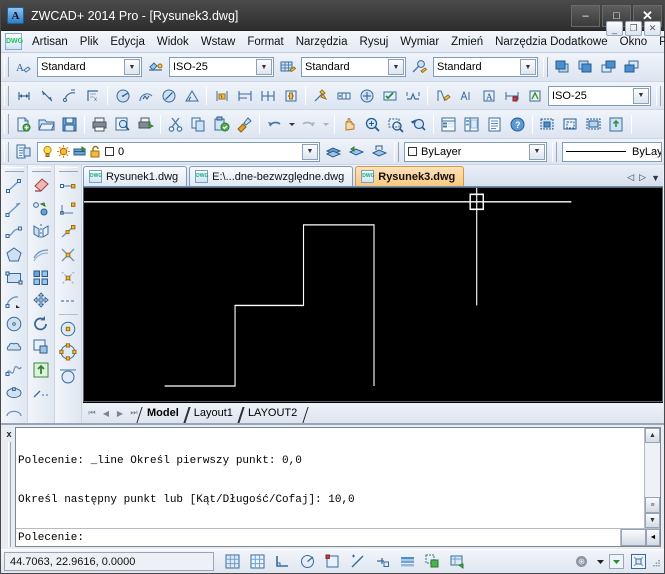 The width and height of the screenshot is (665, 574). Describe the element at coordinates (267, 96) in the screenshot. I see `continue-dimension-icon` at that location.